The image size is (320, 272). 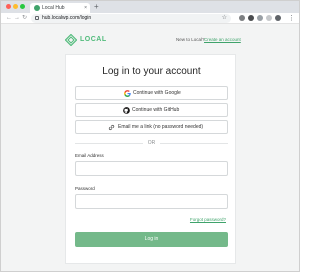 I want to click on email-field, so click(x=151, y=168).